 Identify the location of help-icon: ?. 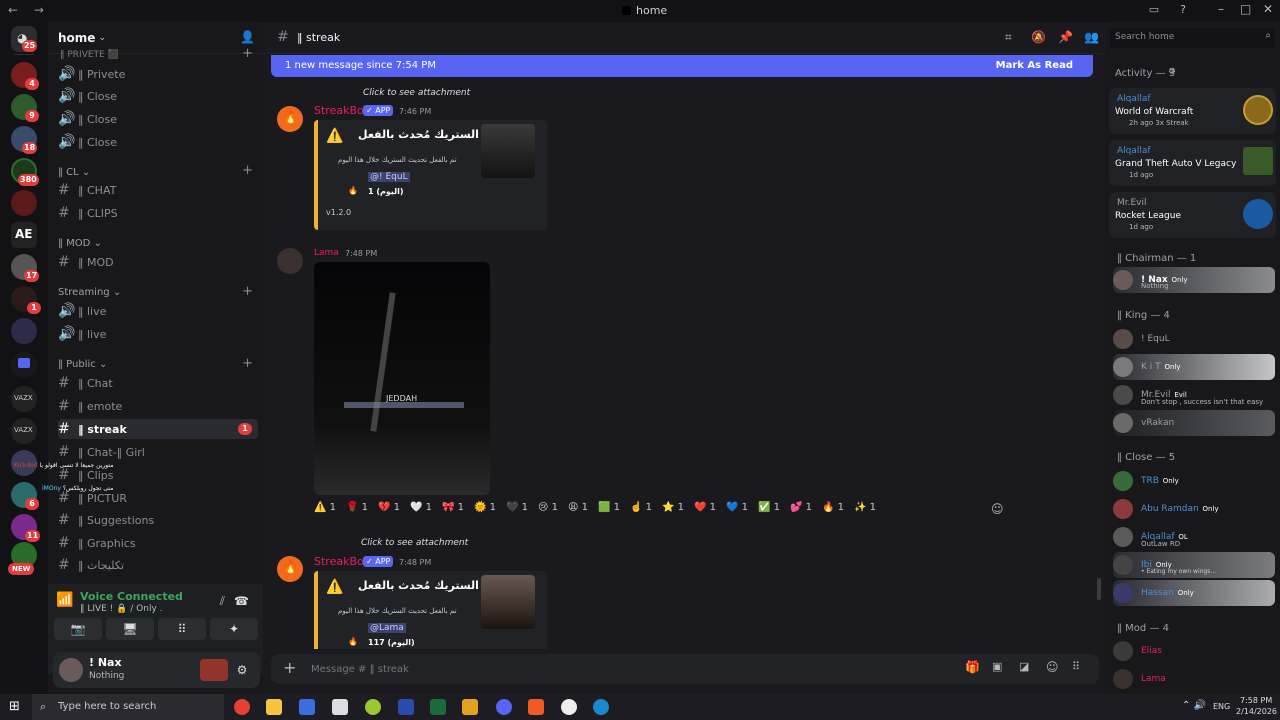
(1183, 10).